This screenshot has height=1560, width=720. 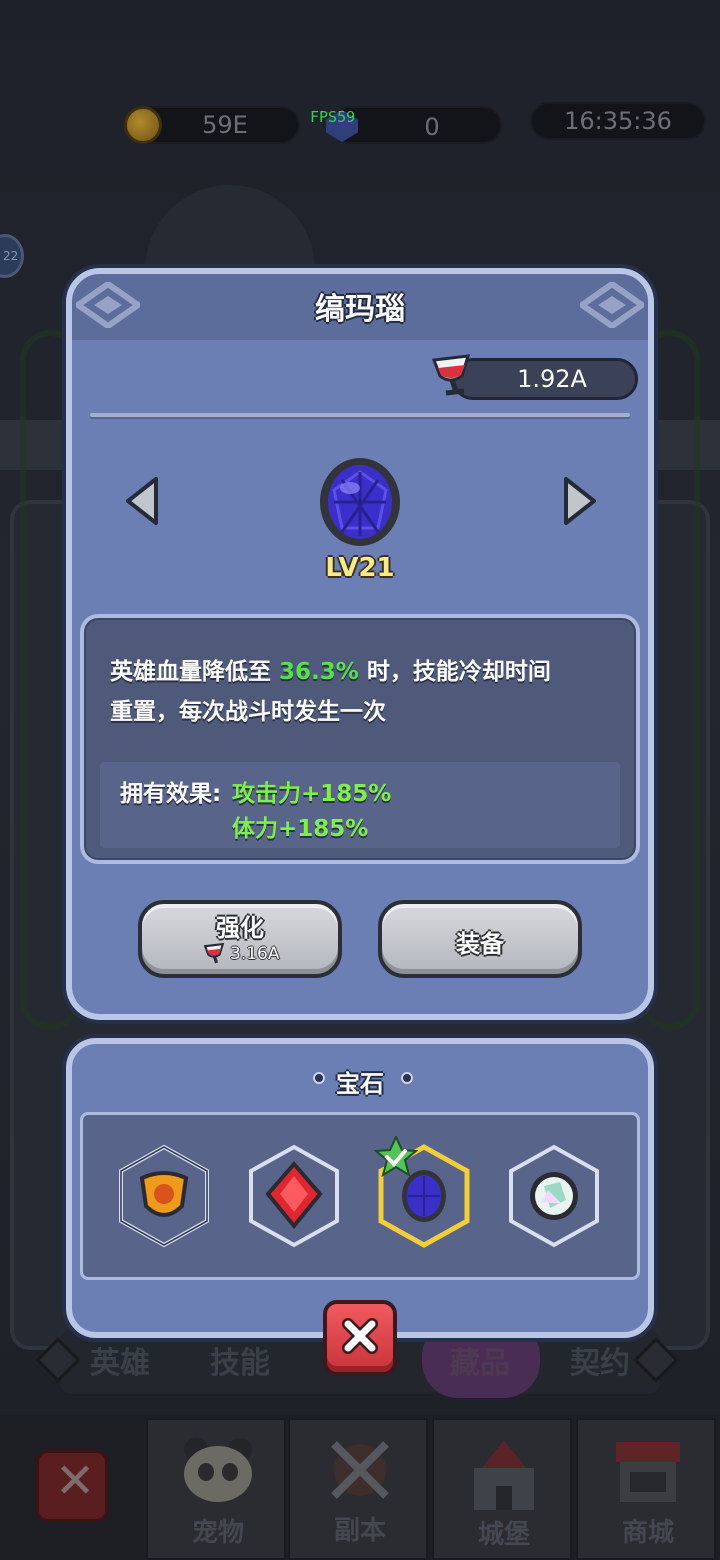 I want to click on description-line-2: 重置，每次战斗时发生一次, so click(x=248, y=712).